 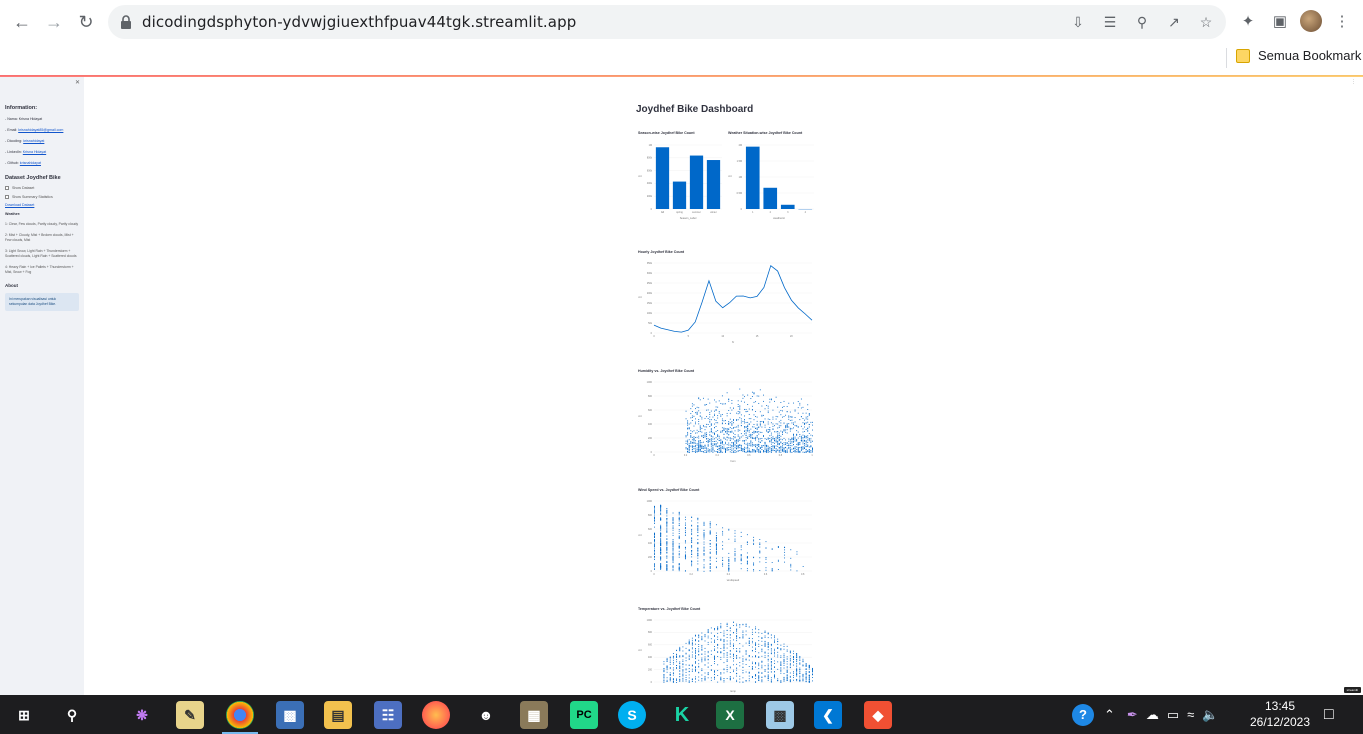 I want to click on avatar, so click(x=1311, y=21).